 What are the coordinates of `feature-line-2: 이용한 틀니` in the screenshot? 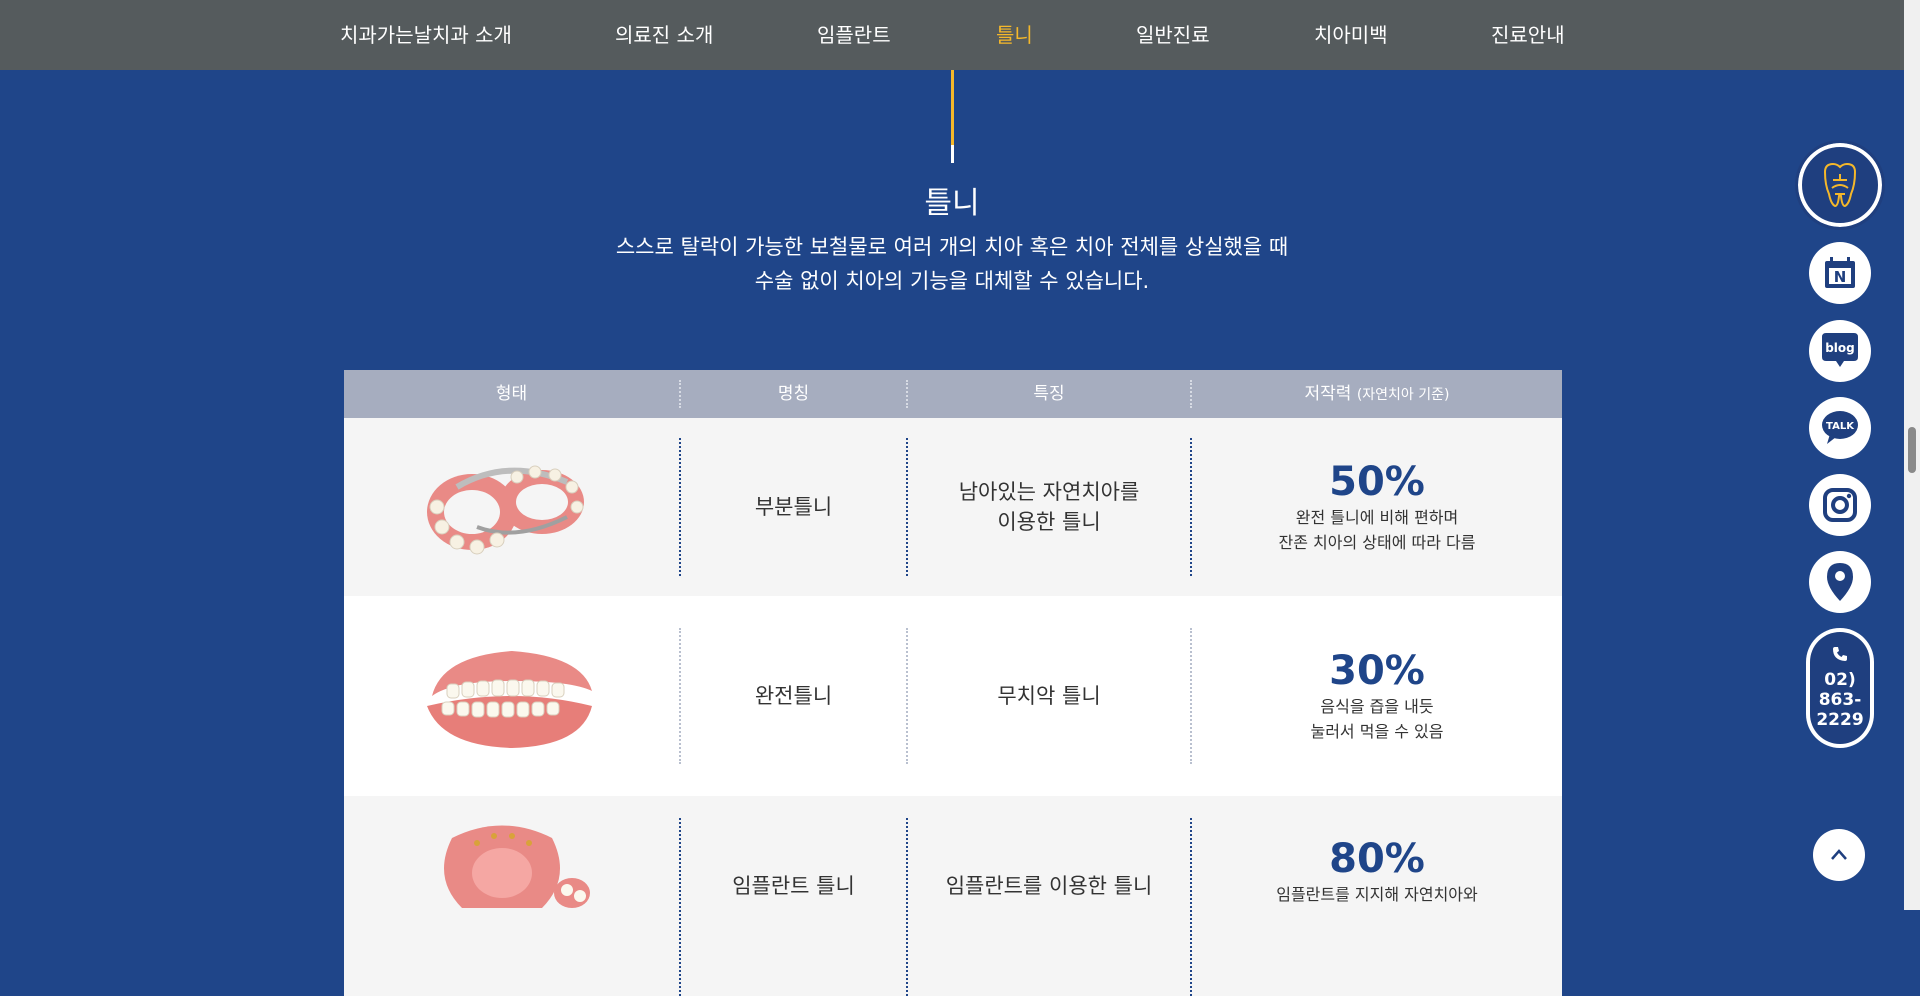 It's located at (1049, 522).